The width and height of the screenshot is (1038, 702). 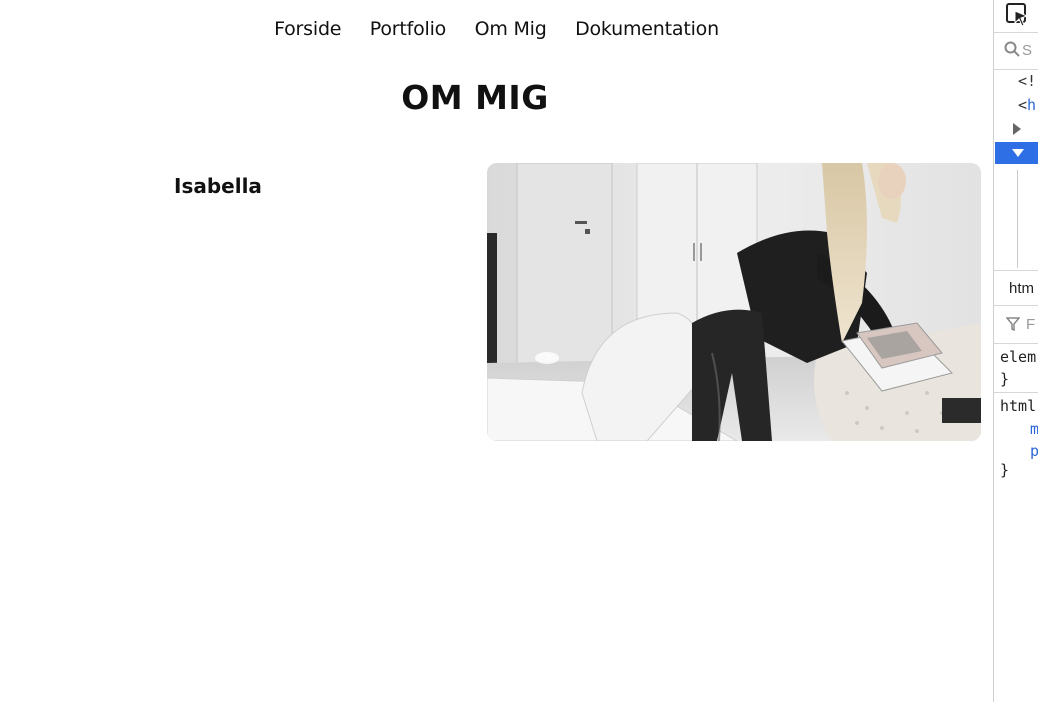 I want to click on filter-icon, so click(x=1013, y=324).